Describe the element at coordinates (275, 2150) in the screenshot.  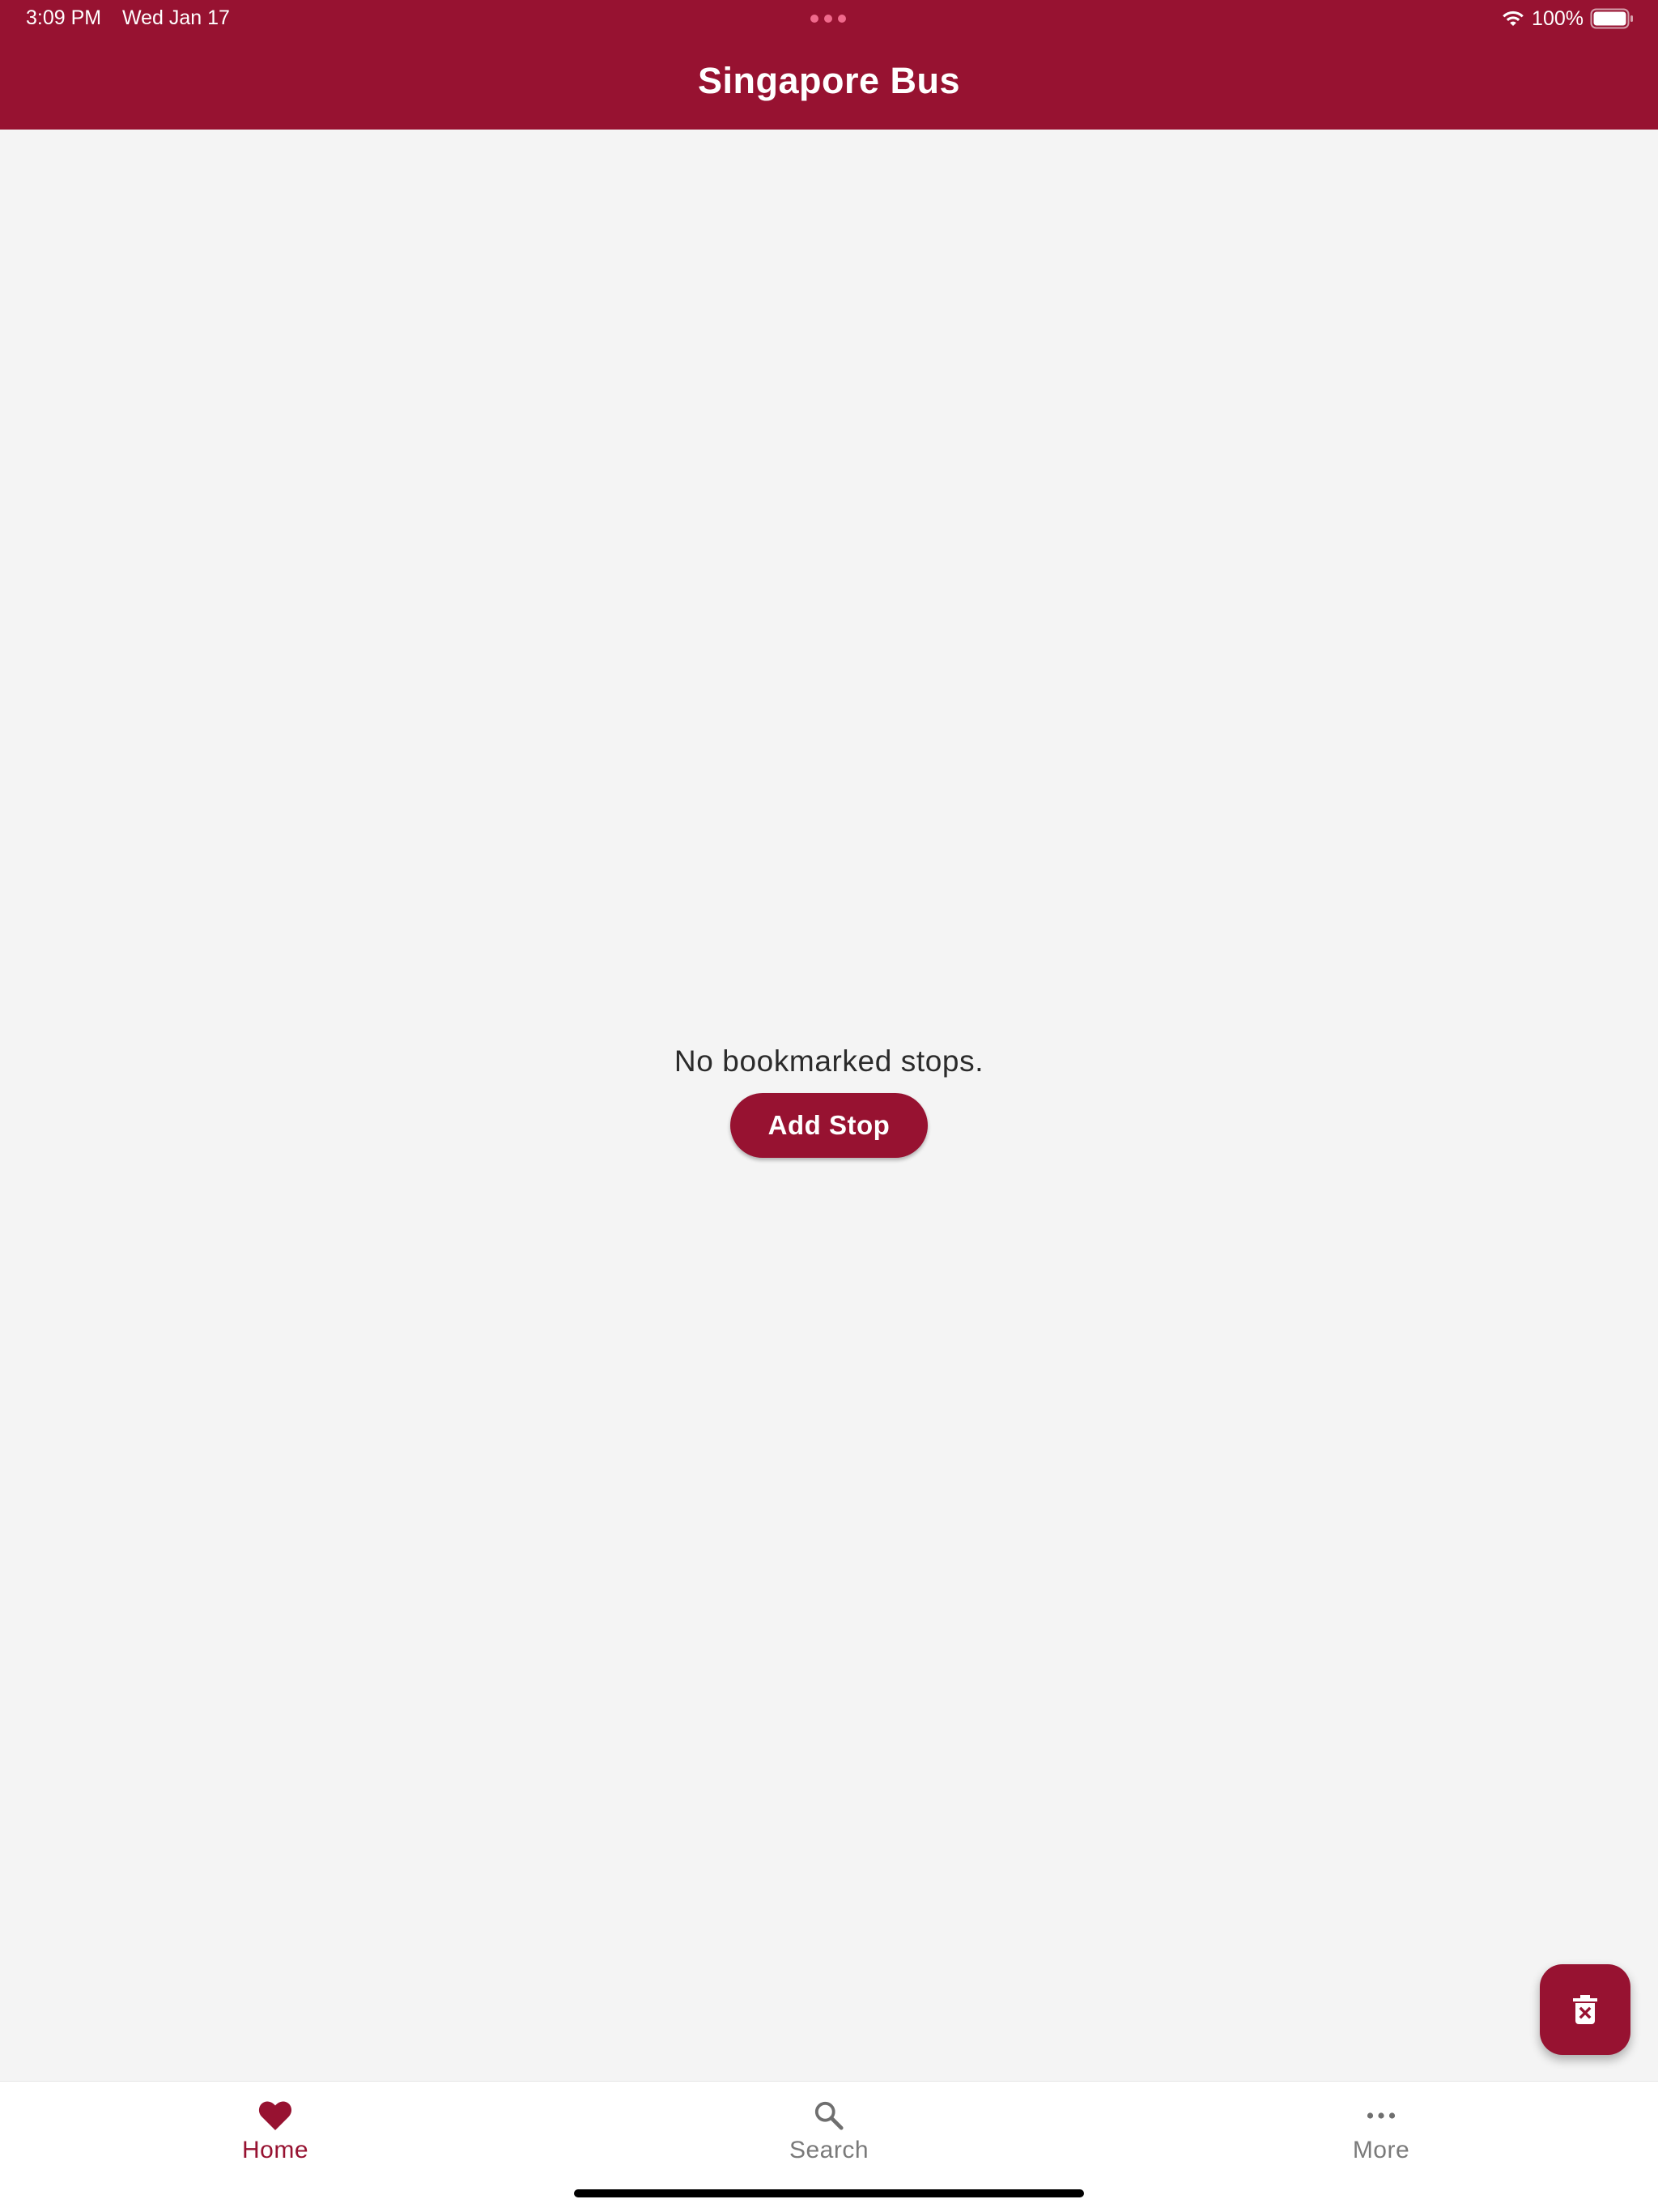
I see `tab-home-label: Home` at that location.